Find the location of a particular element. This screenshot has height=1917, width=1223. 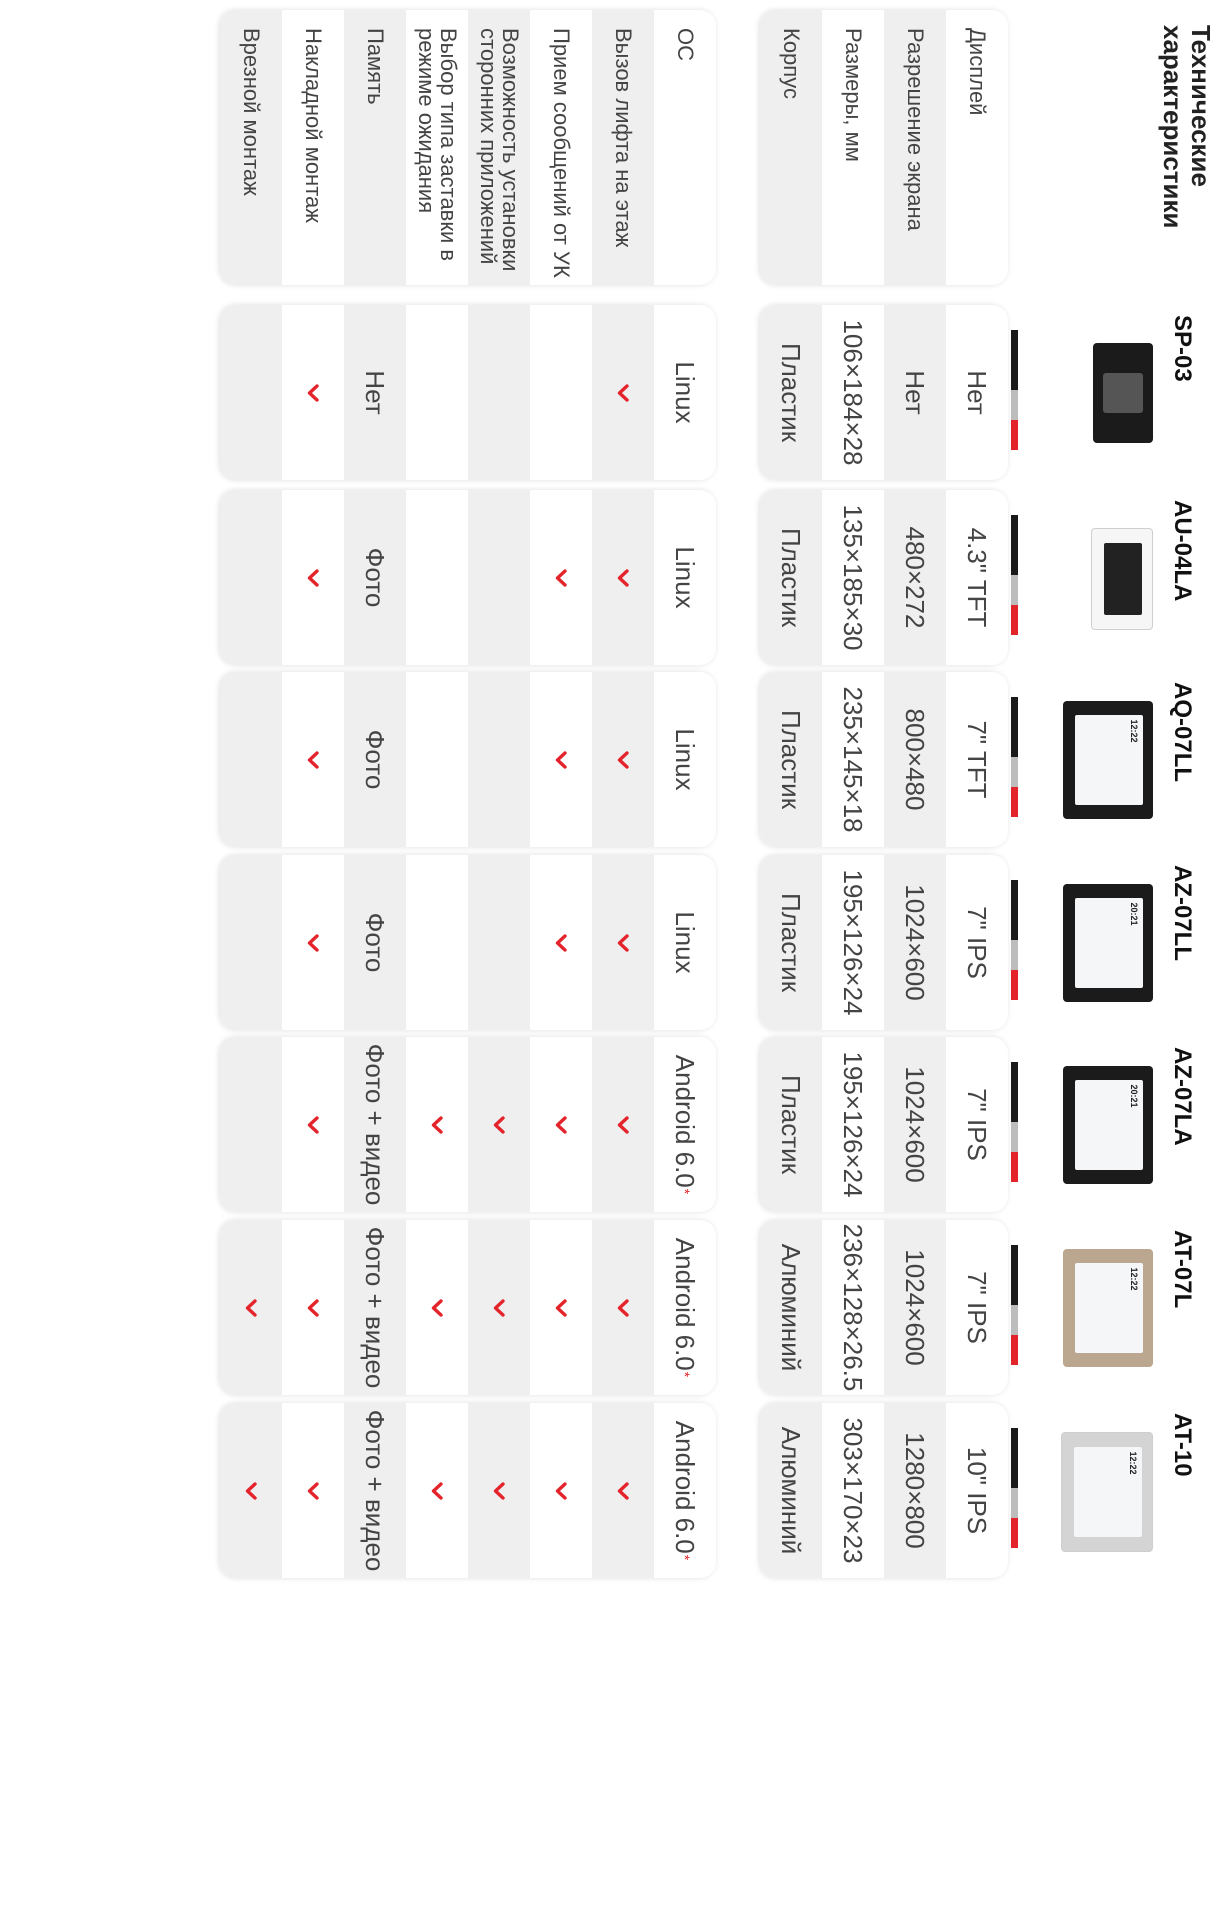

at10-device-image: 12:22 is located at coordinates (1107, 1491).